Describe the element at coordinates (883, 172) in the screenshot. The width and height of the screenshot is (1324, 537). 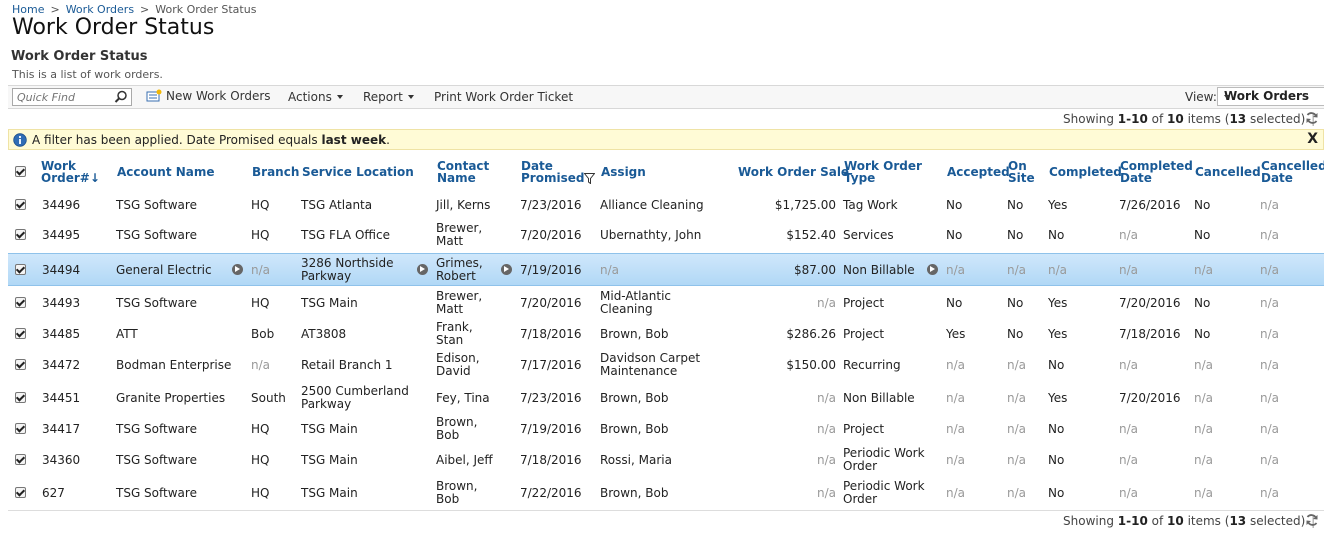
I see `col-header-work-order-type: Work Order Type` at that location.